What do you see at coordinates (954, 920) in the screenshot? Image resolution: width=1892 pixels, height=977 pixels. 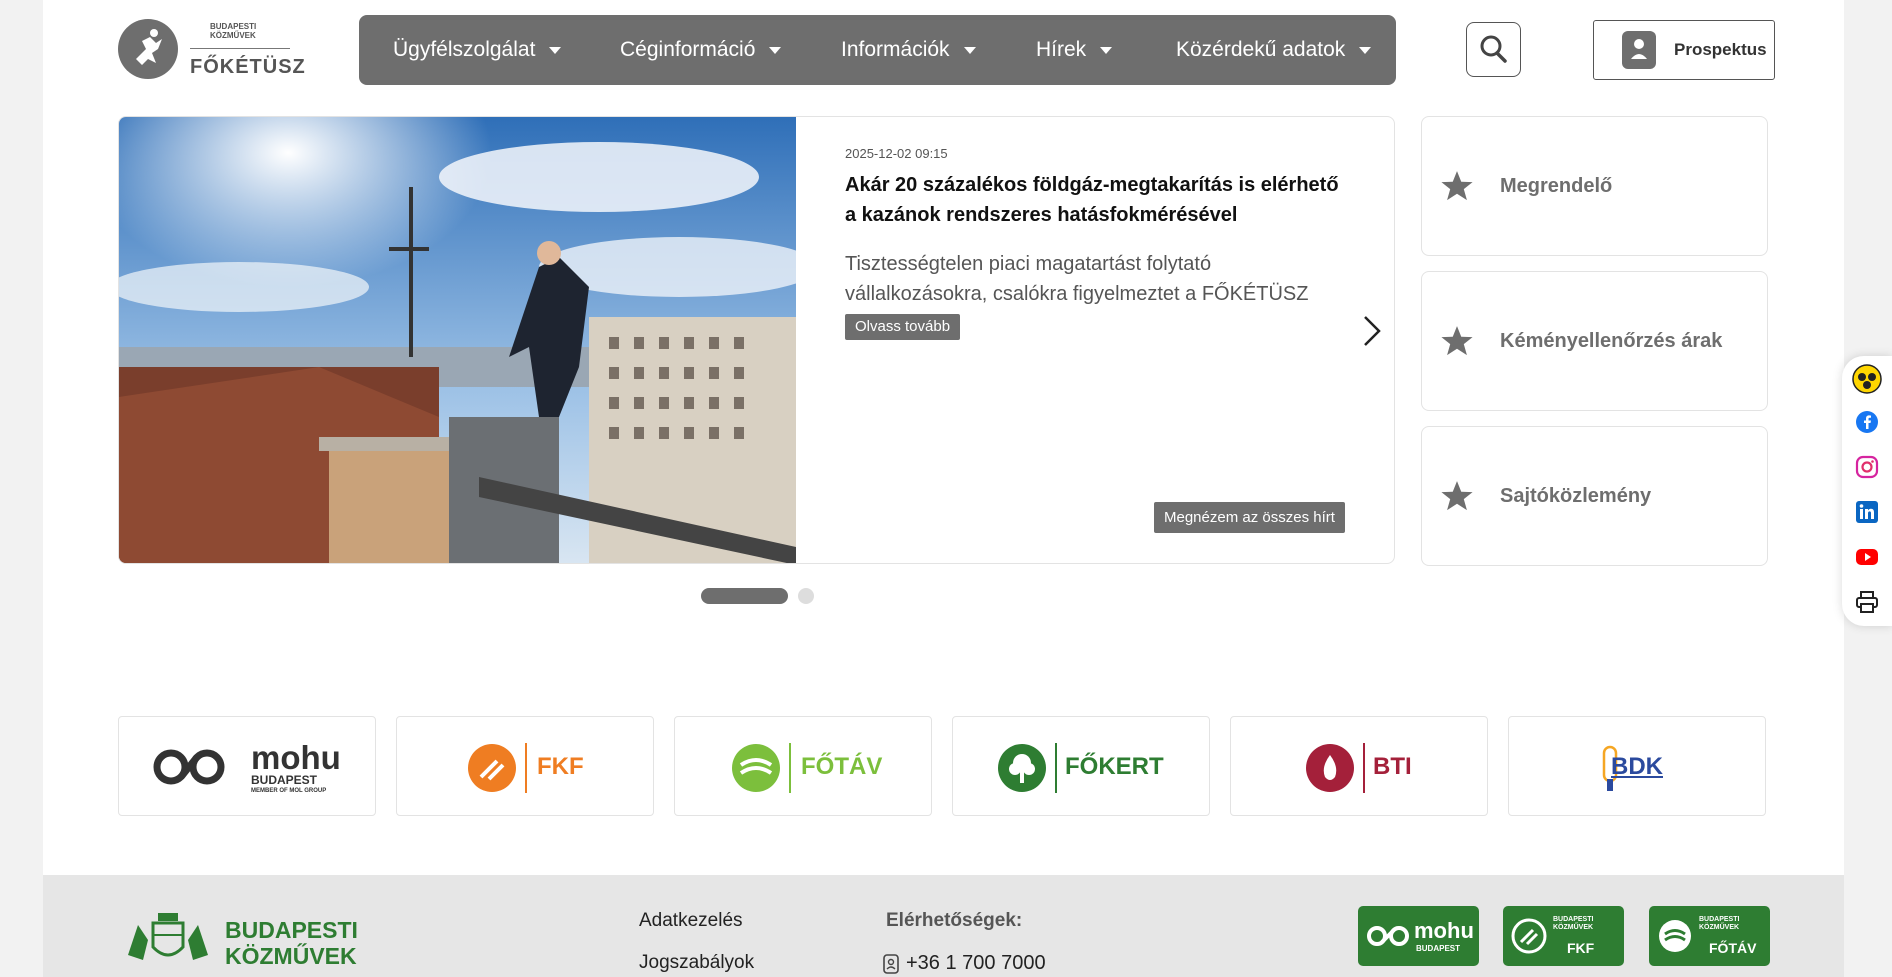 I see `footer-contact-heading: Elérhetőségek:` at bounding box center [954, 920].